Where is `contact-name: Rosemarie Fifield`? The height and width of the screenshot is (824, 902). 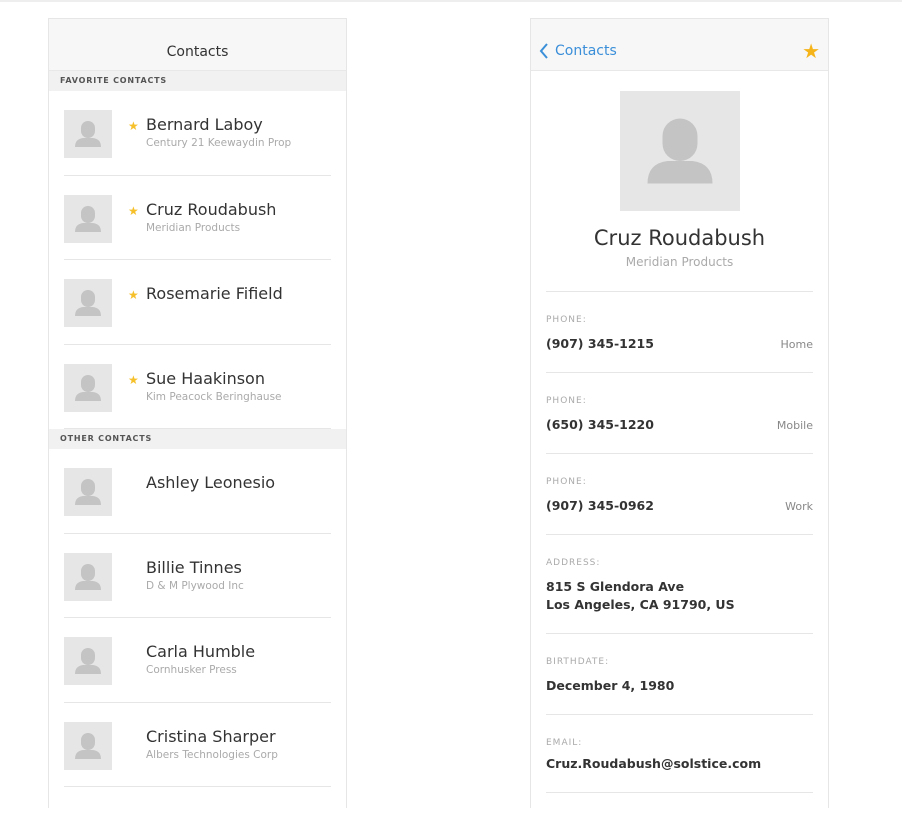 contact-name: Rosemarie Fifield is located at coordinates (214, 293).